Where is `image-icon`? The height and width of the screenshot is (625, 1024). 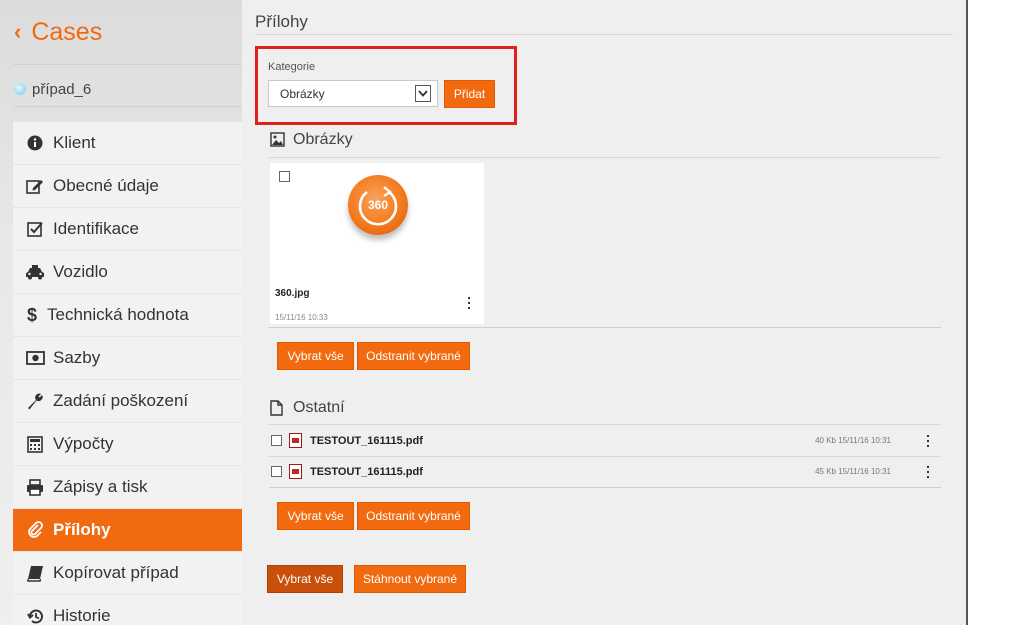 image-icon is located at coordinates (278, 140).